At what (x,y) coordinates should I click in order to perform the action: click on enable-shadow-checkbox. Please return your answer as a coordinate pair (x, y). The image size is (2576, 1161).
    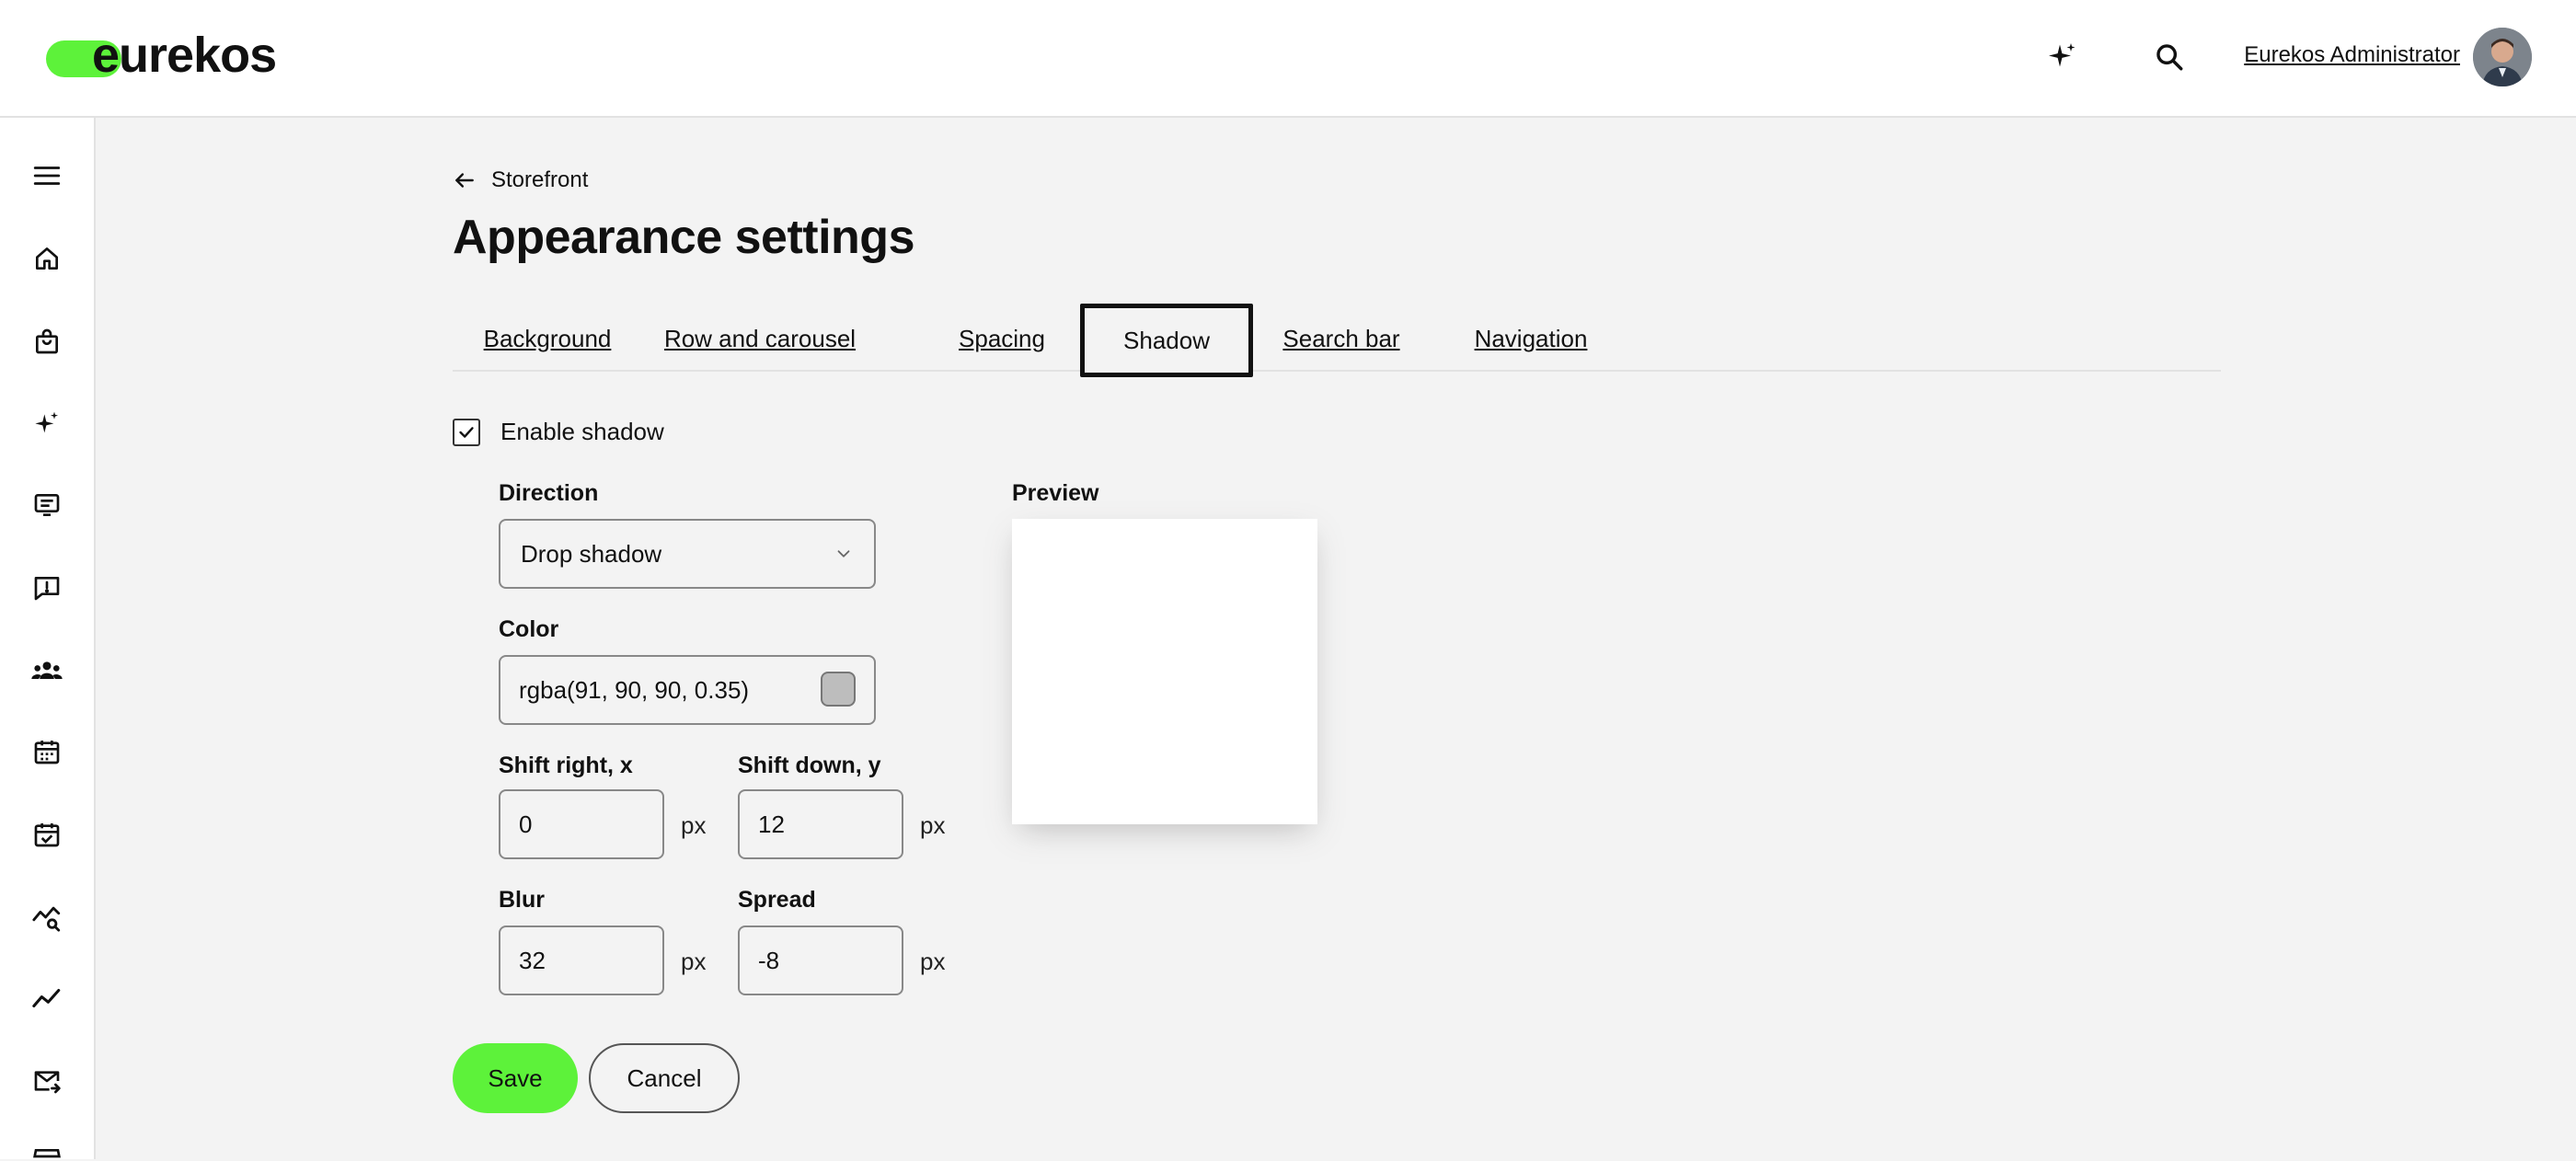
    Looking at the image, I should click on (466, 432).